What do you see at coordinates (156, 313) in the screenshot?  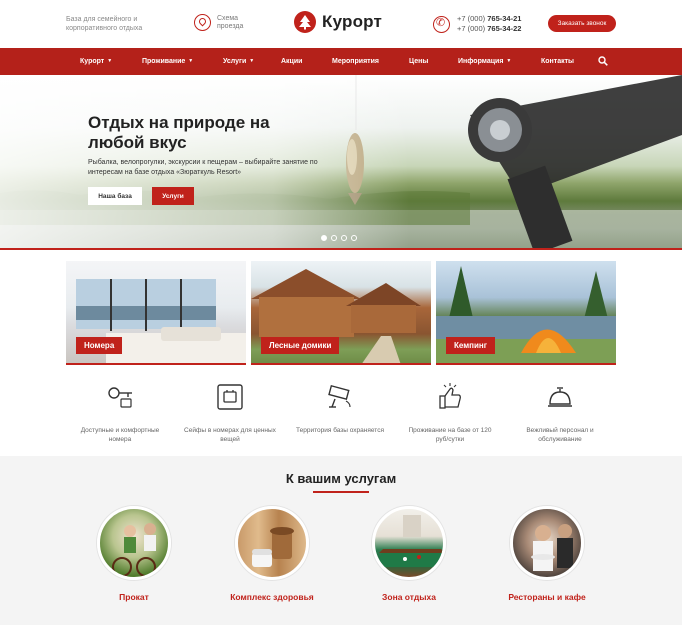 I see `category-tile-rooms: Номера` at bounding box center [156, 313].